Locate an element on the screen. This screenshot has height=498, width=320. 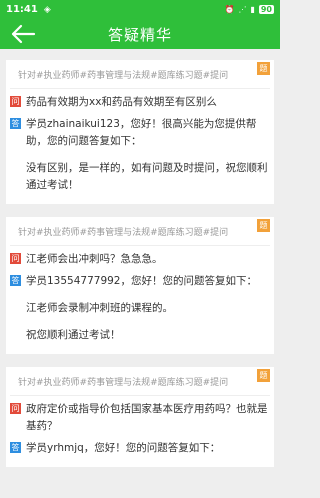
signal-icon: ▮ is located at coordinates (252, 9).